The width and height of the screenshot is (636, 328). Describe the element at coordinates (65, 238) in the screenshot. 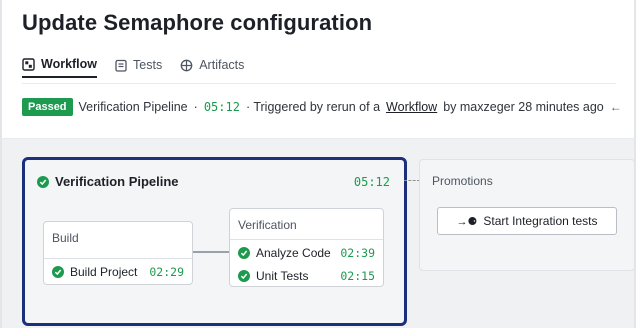

I see `block-title: Build` at that location.